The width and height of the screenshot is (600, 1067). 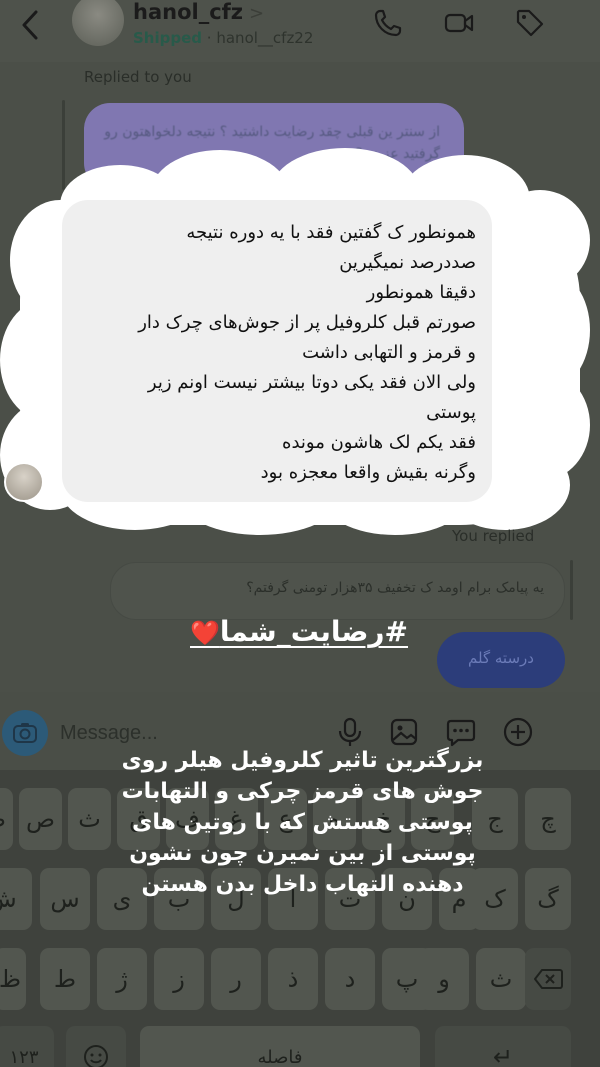 What do you see at coordinates (280, 1046) in the screenshot?
I see `space-key: فاصله` at bounding box center [280, 1046].